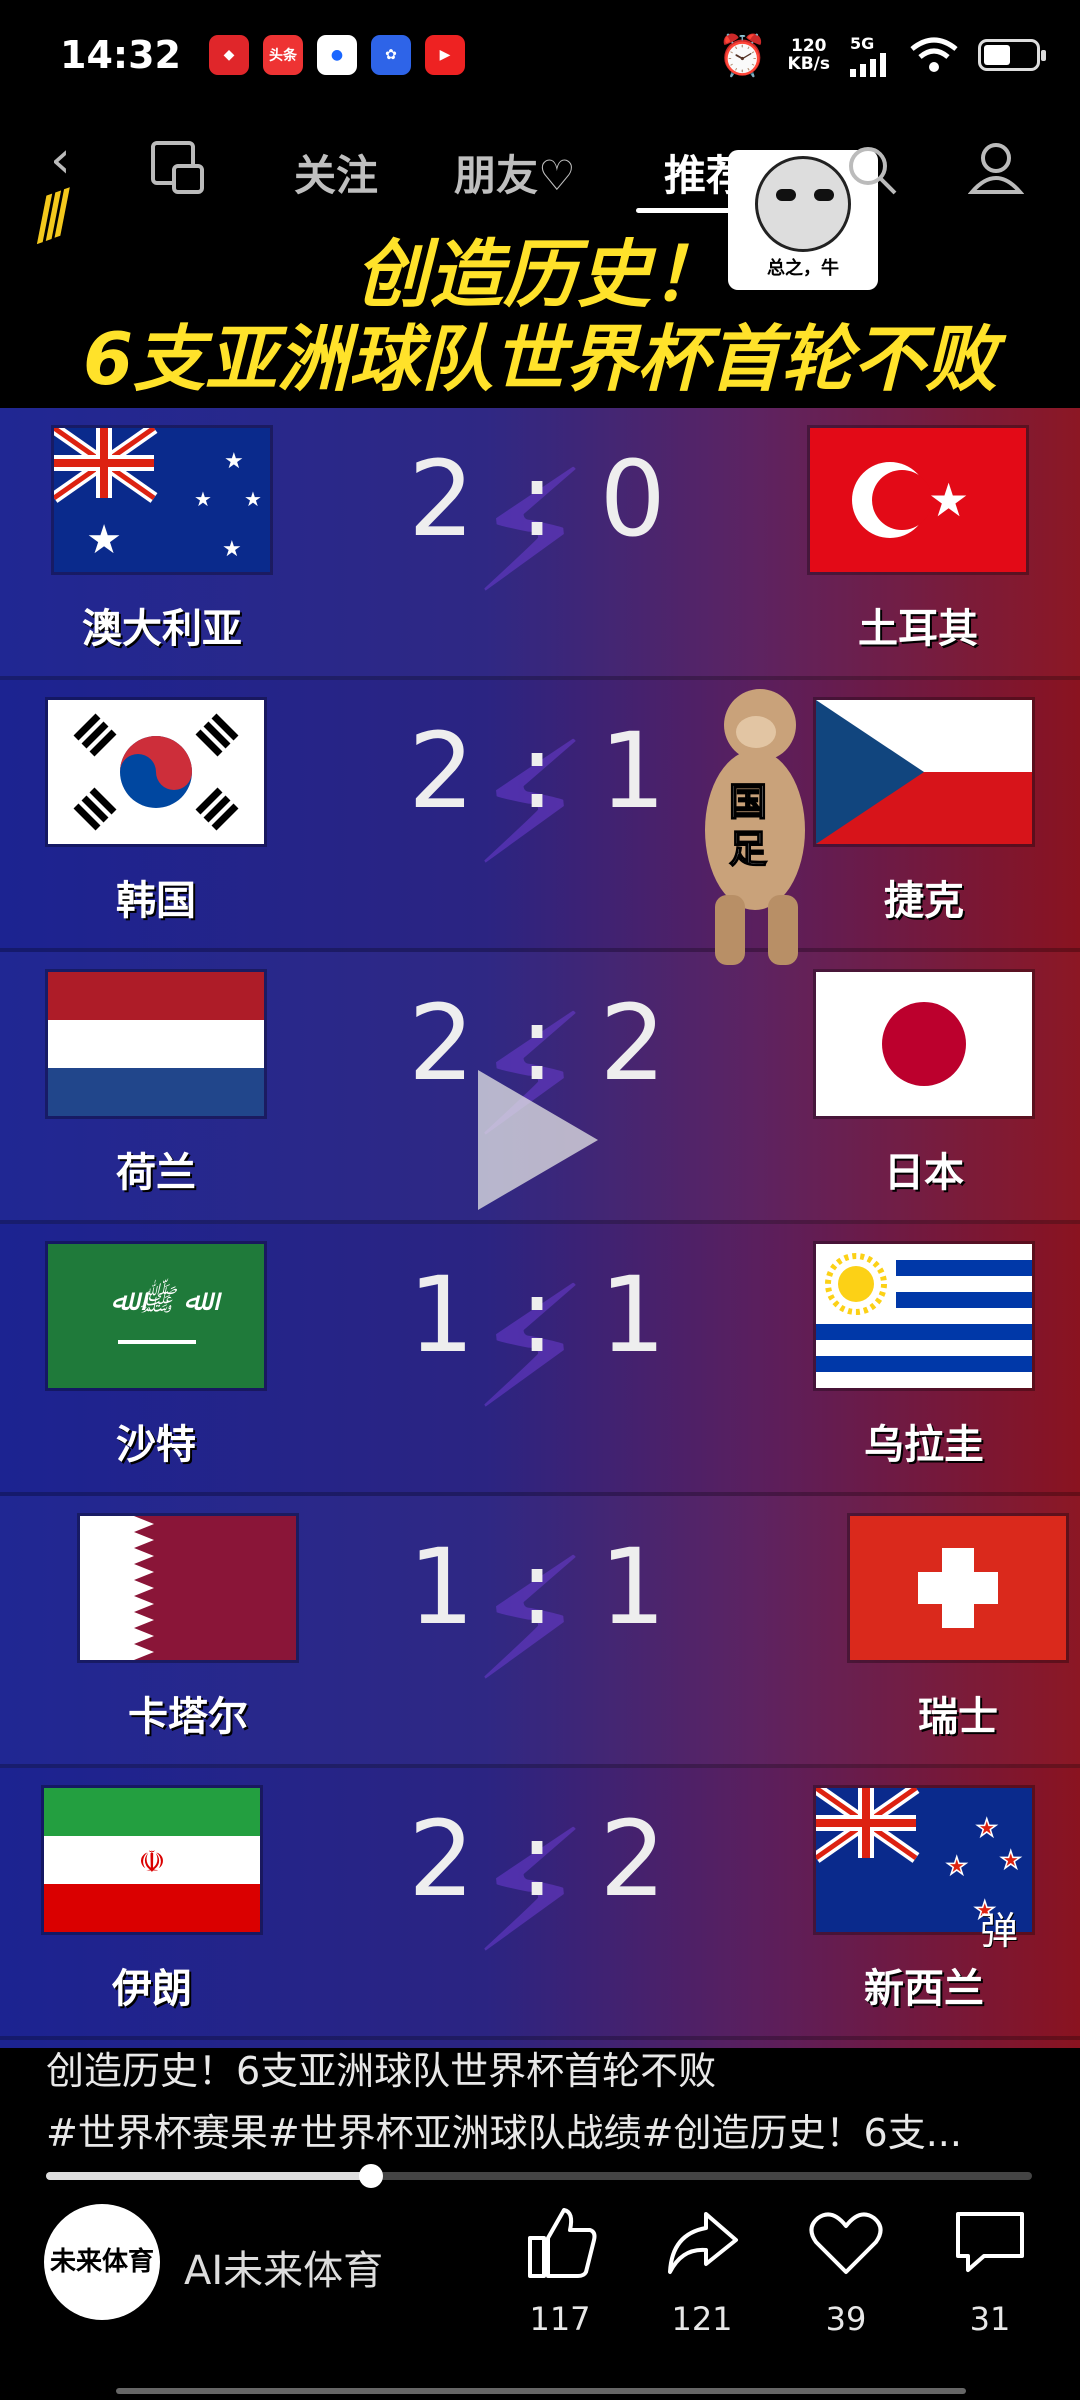 The width and height of the screenshot is (1080, 2400). I want to click on switzerland-flag-icon, so click(958, 1588).